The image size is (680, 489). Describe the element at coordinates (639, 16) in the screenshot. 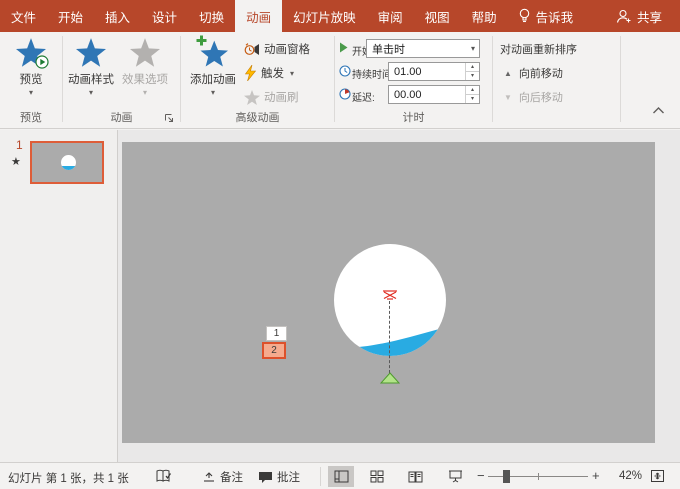

I see `share-button: 共享` at that location.